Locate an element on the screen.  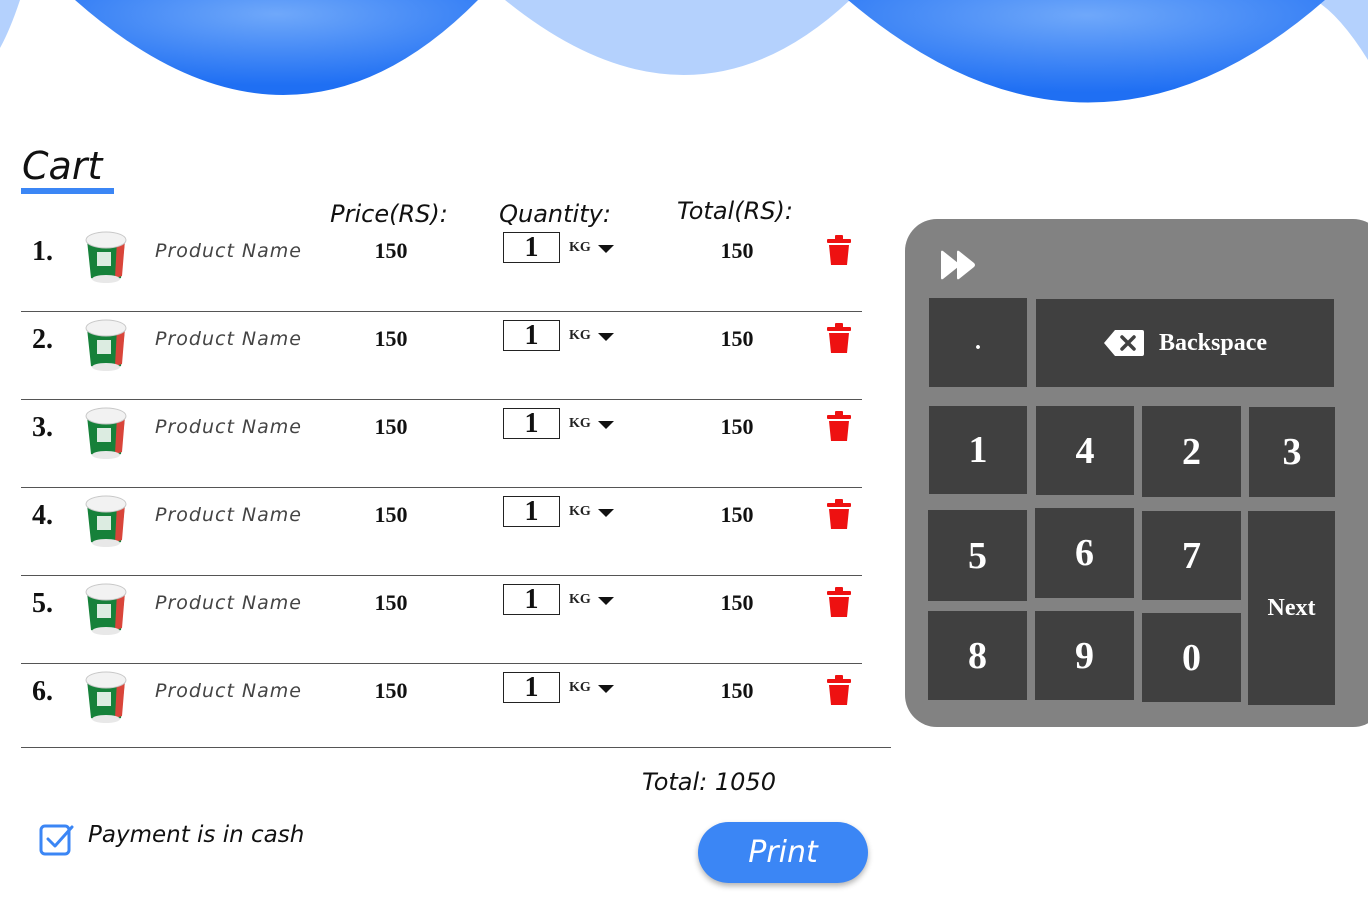
key-7: 7 is located at coordinates (1191, 555).